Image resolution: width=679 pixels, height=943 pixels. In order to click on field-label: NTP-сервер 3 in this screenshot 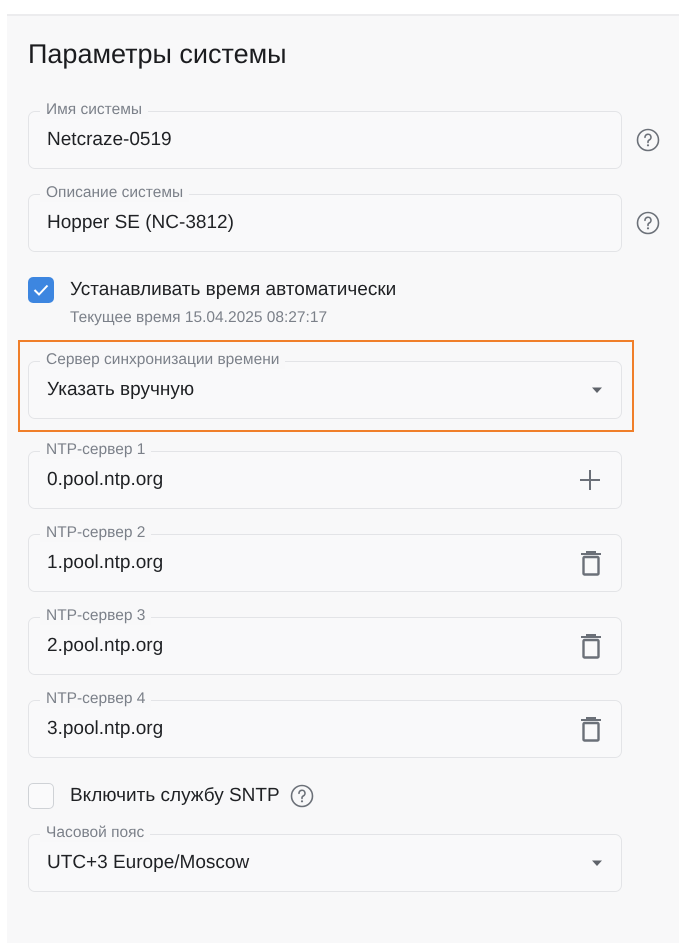, I will do `click(96, 616)`.